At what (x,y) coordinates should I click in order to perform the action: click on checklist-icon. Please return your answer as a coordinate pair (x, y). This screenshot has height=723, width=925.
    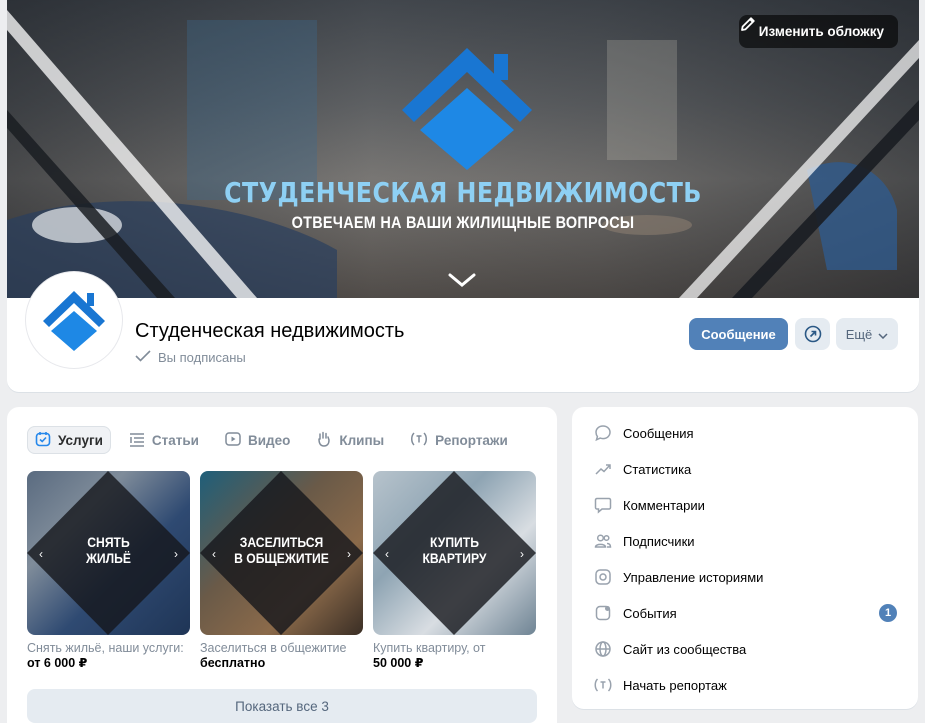
    Looking at the image, I should click on (43, 440).